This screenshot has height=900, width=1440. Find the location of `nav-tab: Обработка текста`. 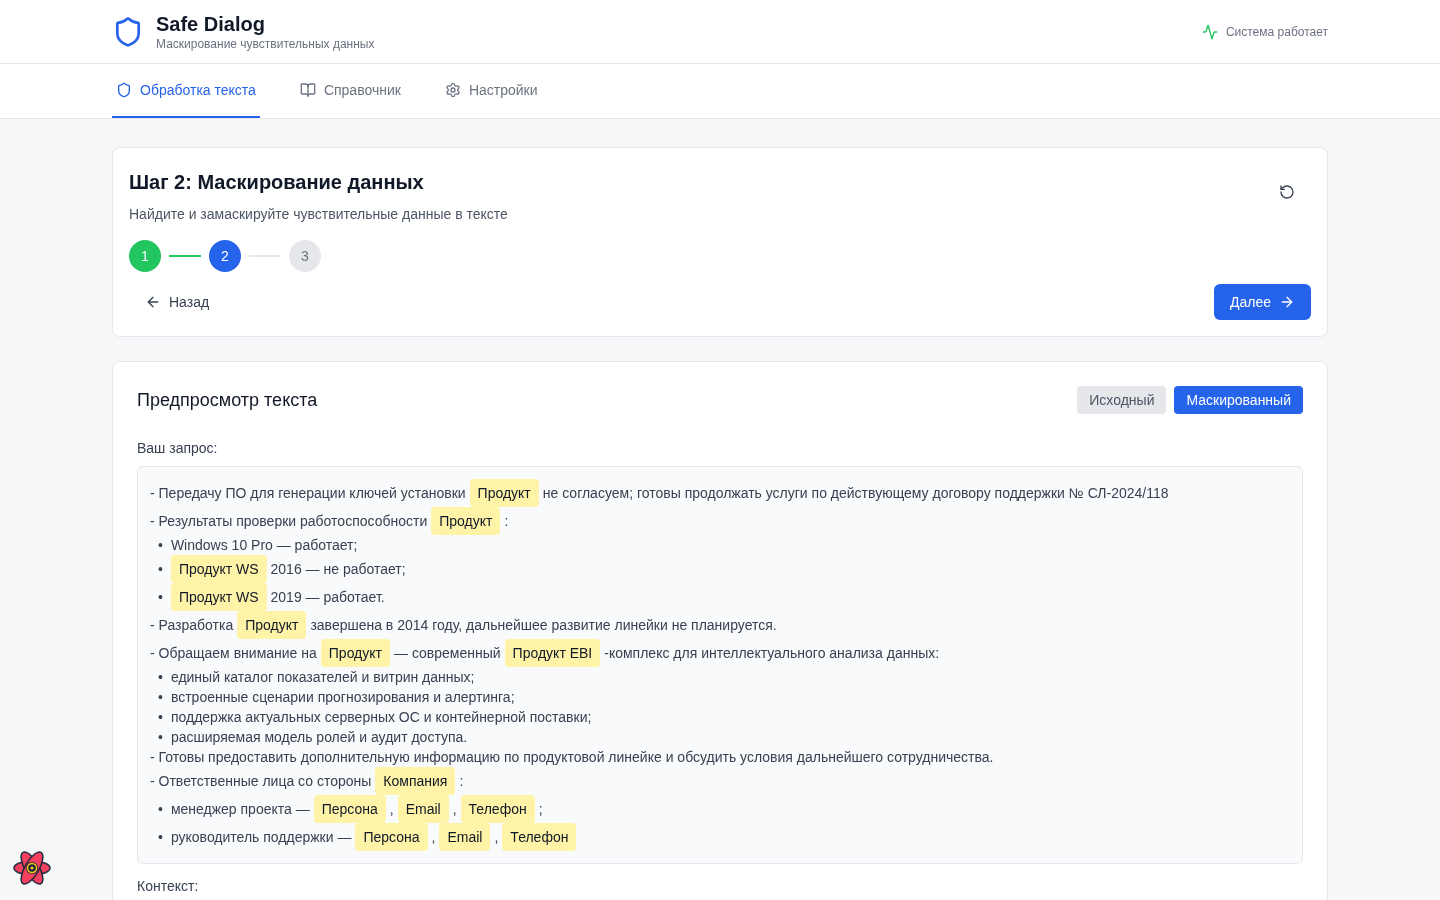

nav-tab: Обработка текста is located at coordinates (186, 91).